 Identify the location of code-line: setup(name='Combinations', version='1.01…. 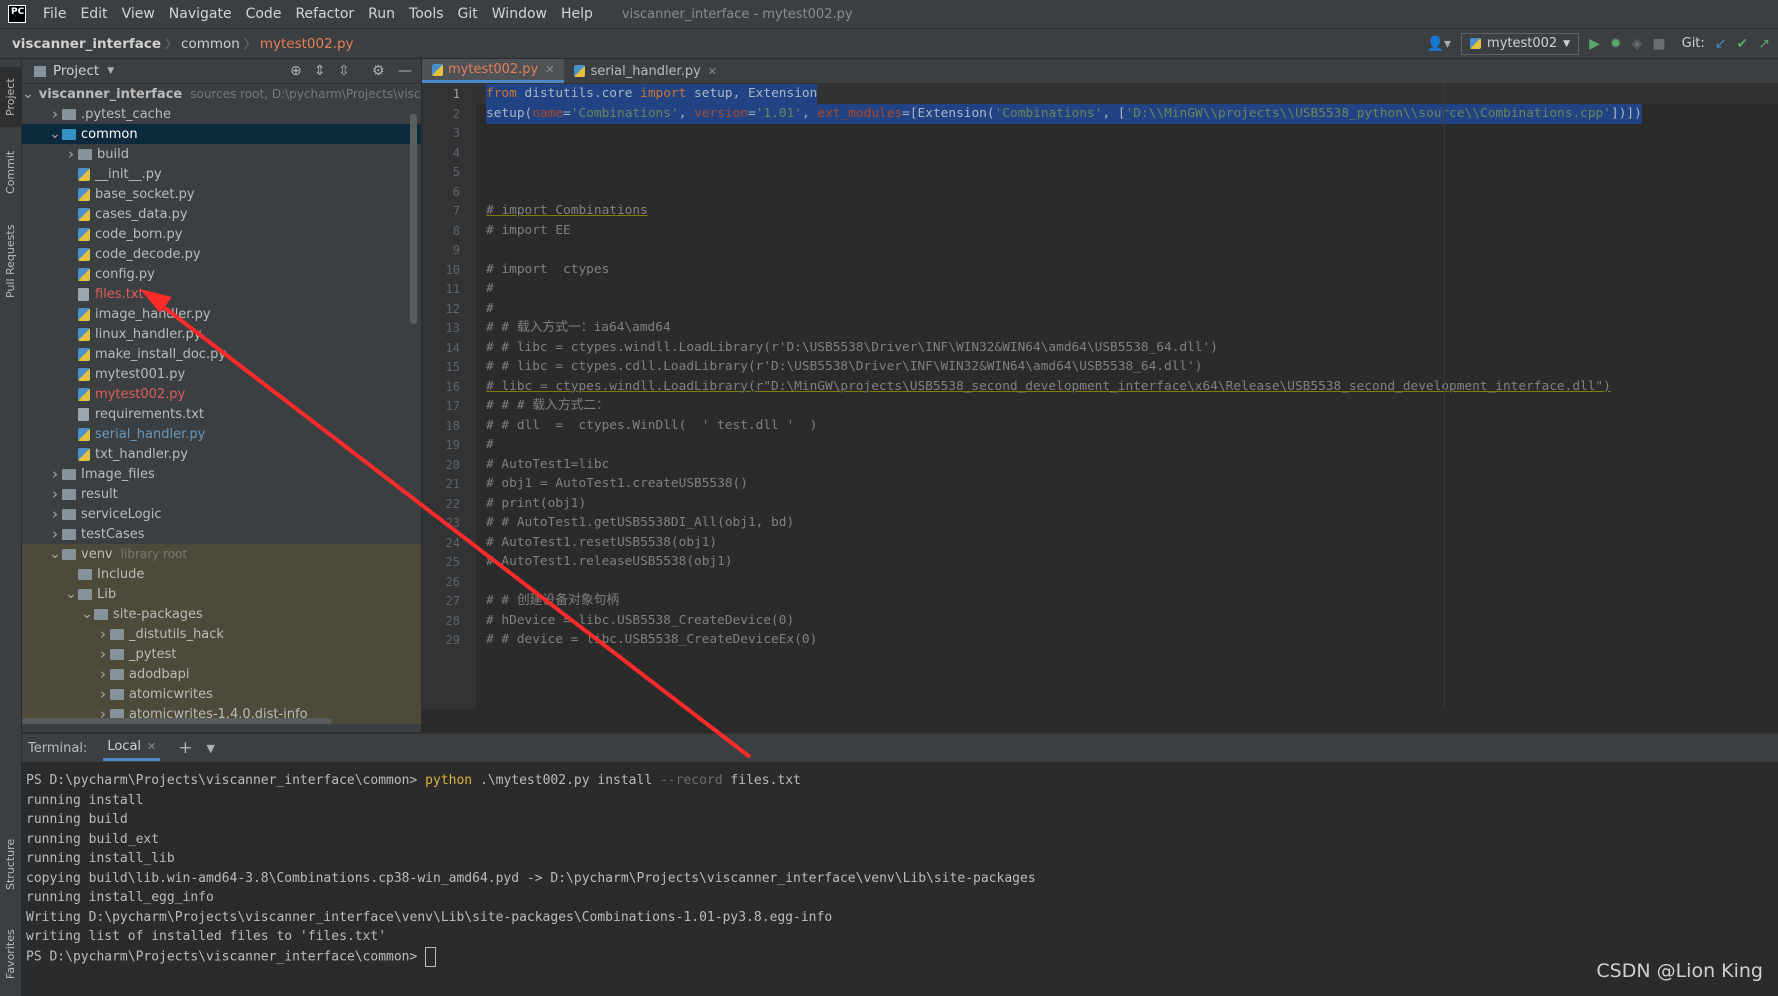
(1064, 113).